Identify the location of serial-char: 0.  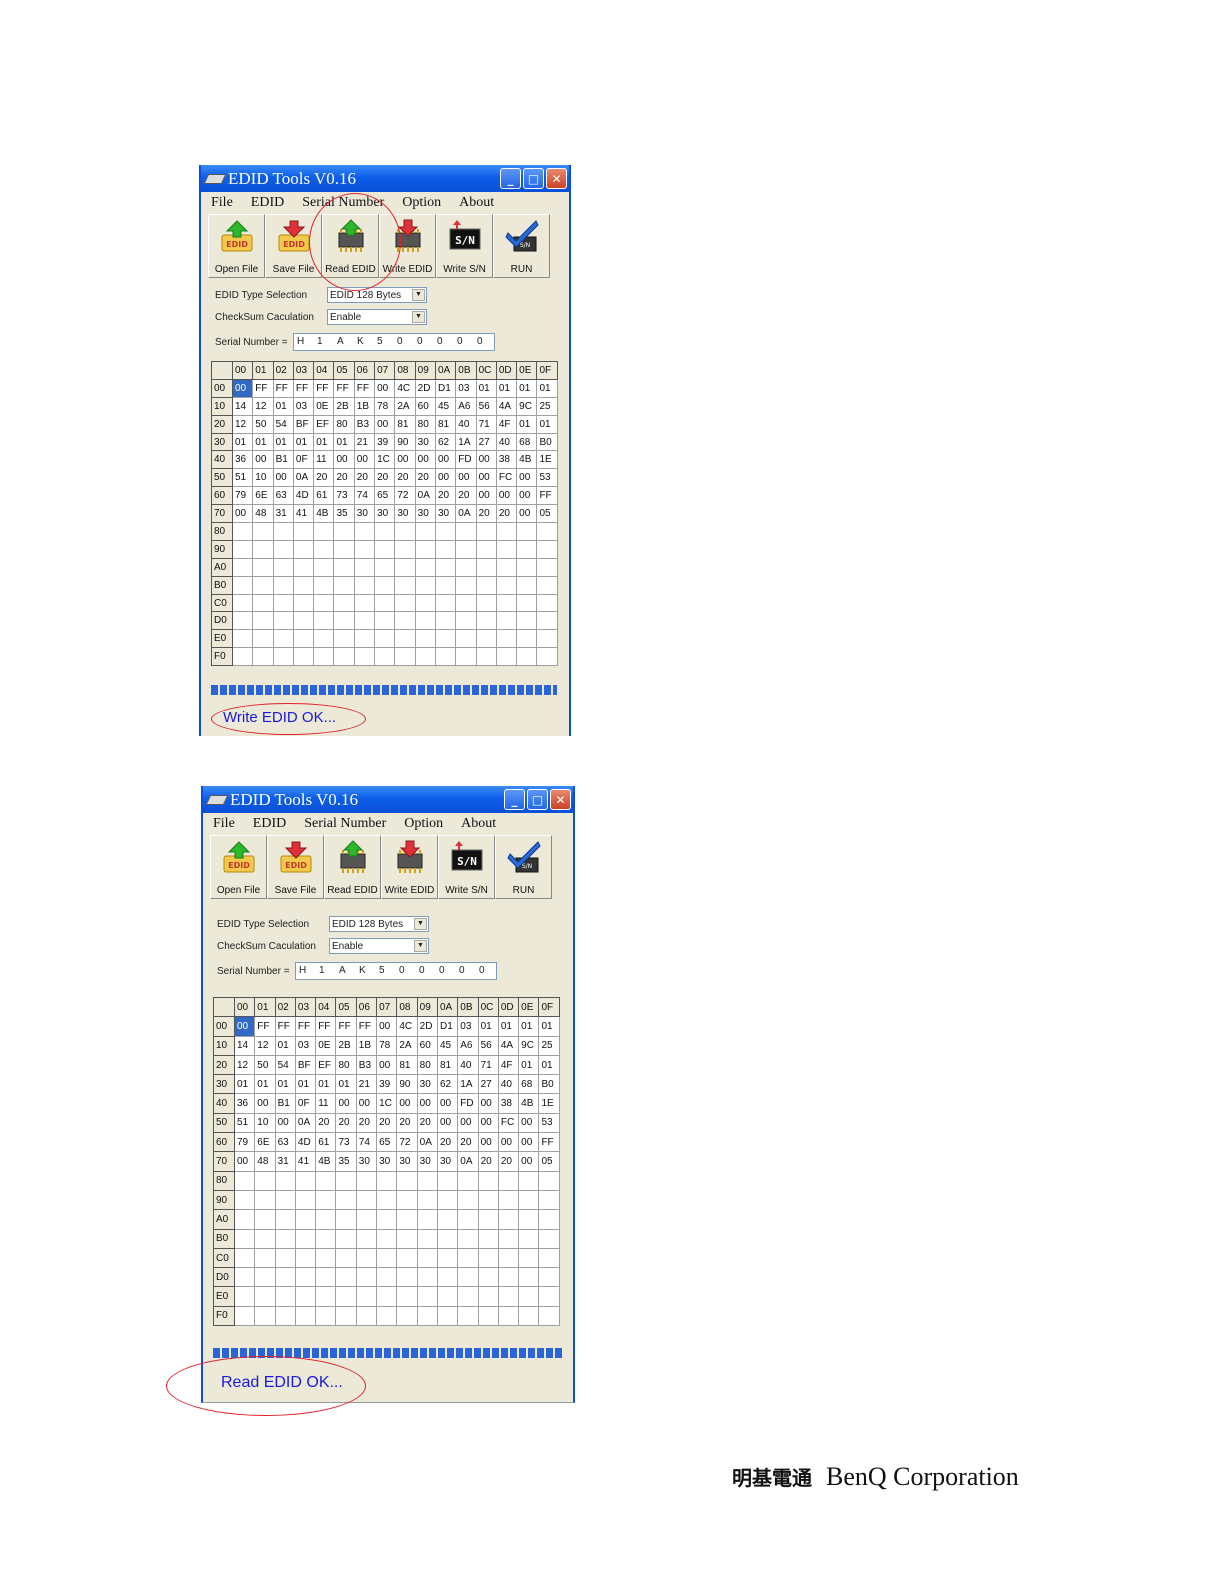
(484, 342).